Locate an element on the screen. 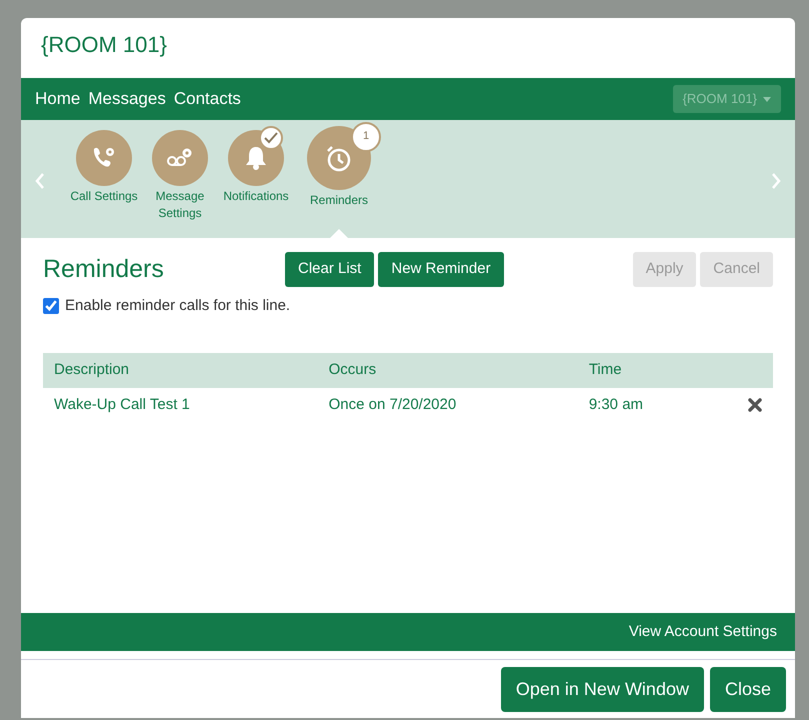 This screenshot has width=809, height=720. selection-pointer is located at coordinates (339, 233).